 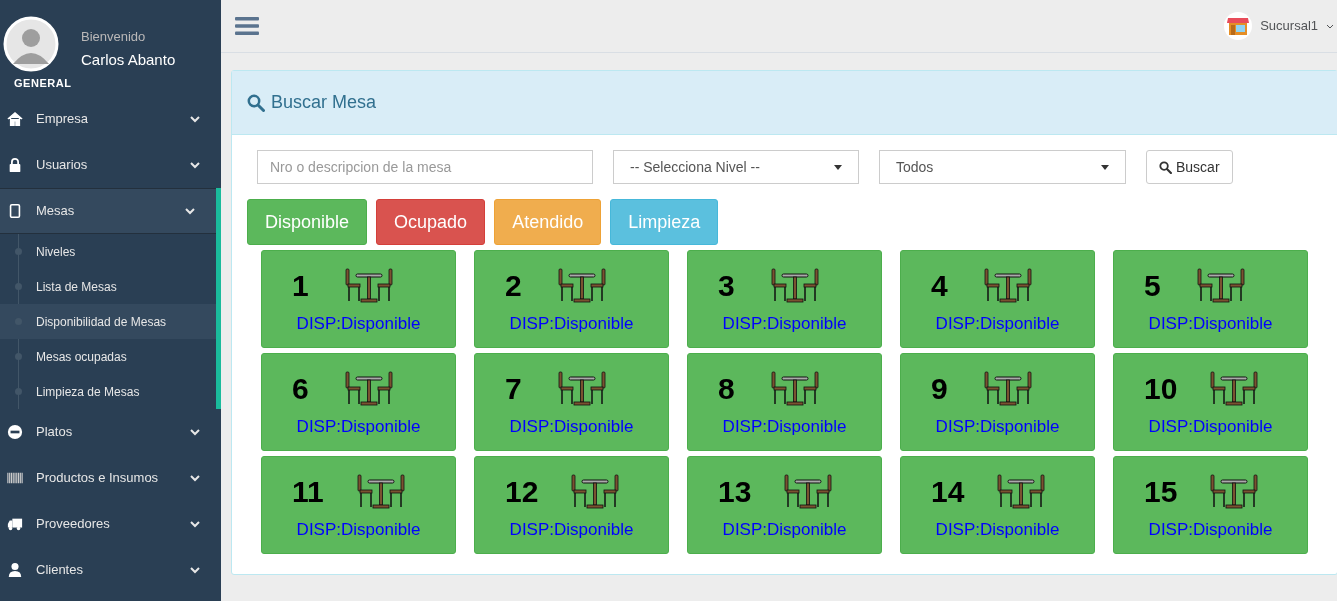 I want to click on table-card: 9 DISP:Disponible, so click(x=997, y=402).